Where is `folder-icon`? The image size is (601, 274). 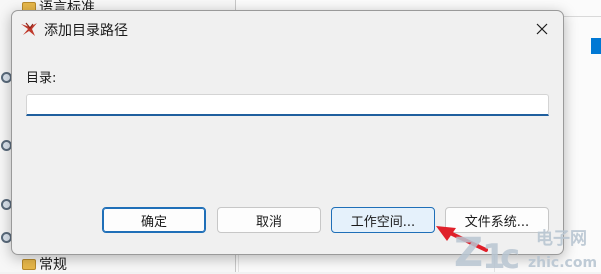 folder-icon is located at coordinates (29, 264).